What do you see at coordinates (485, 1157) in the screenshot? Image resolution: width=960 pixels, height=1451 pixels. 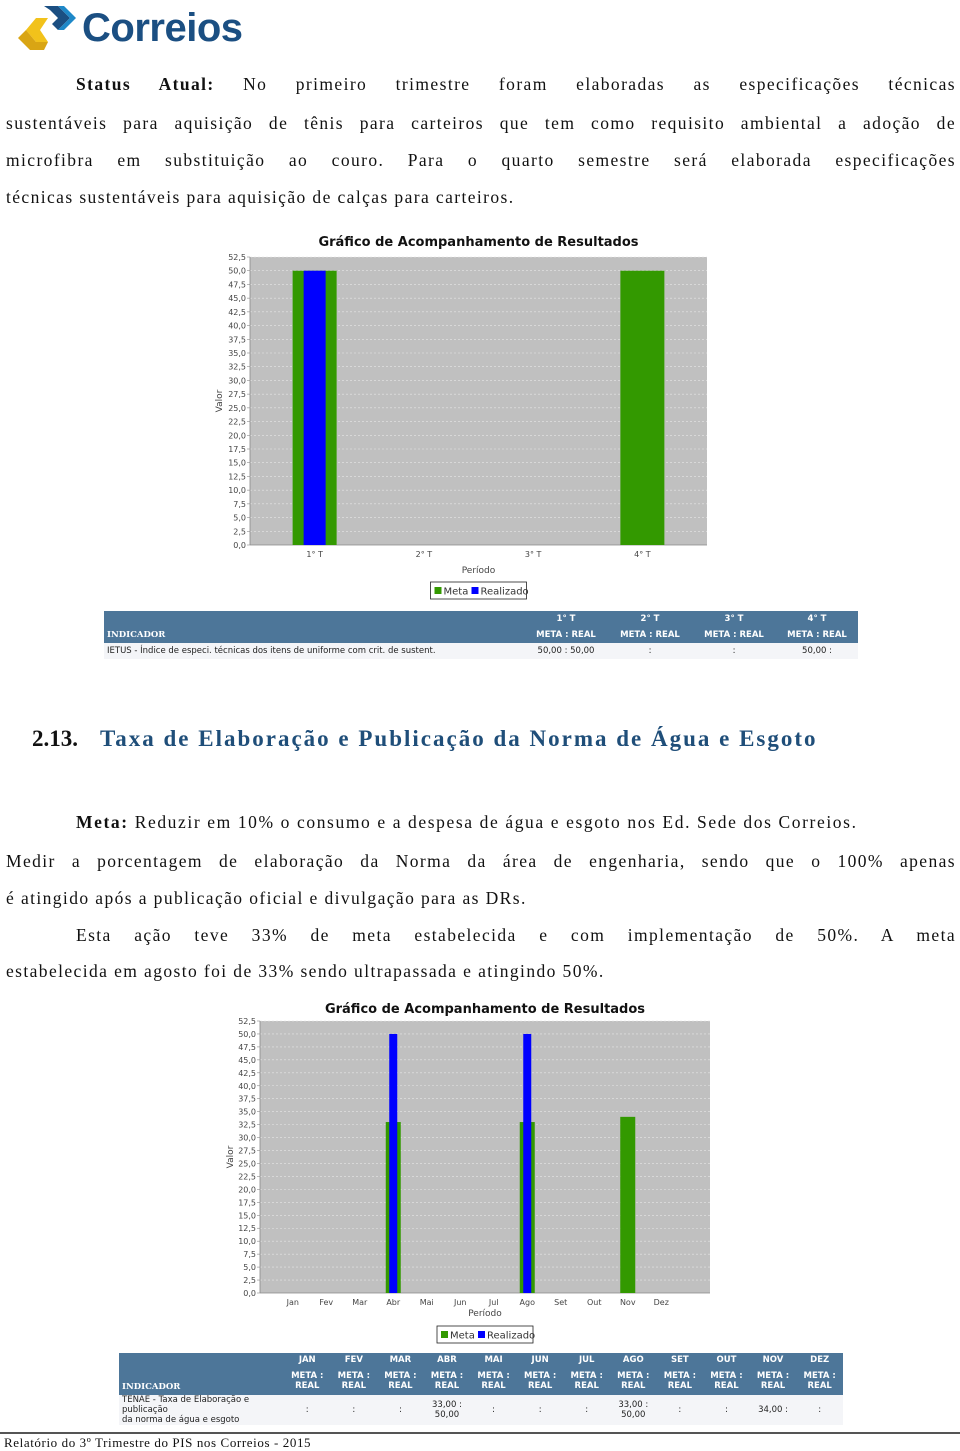 I see `plot-area` at bounding box center [485, 1157].